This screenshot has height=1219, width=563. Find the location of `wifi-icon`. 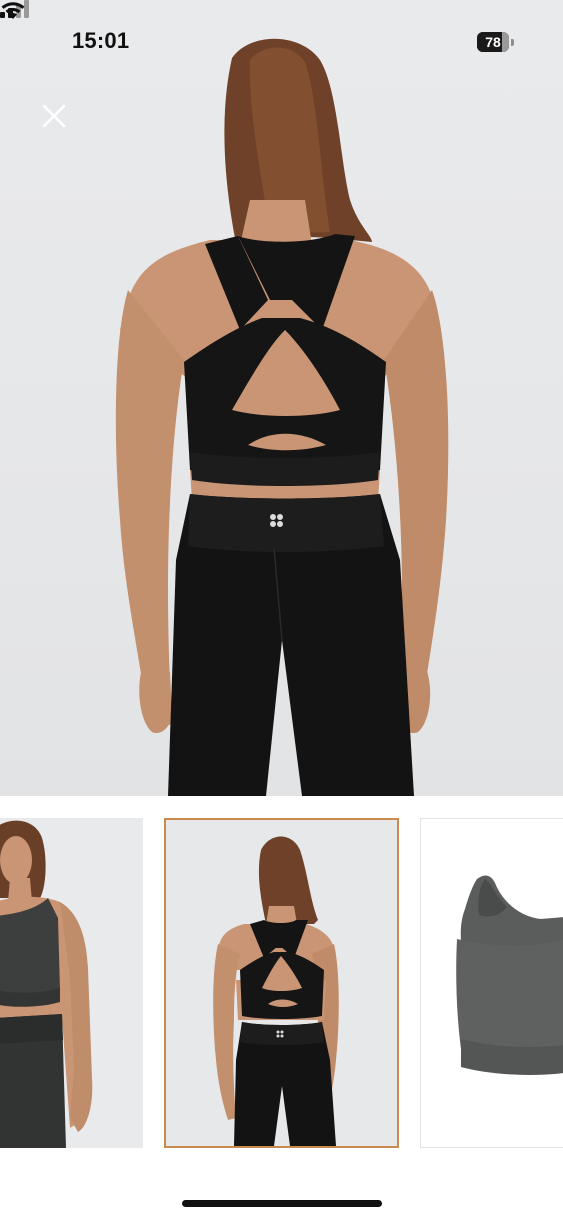

wifi-icon is located at coordinates (13, 10).